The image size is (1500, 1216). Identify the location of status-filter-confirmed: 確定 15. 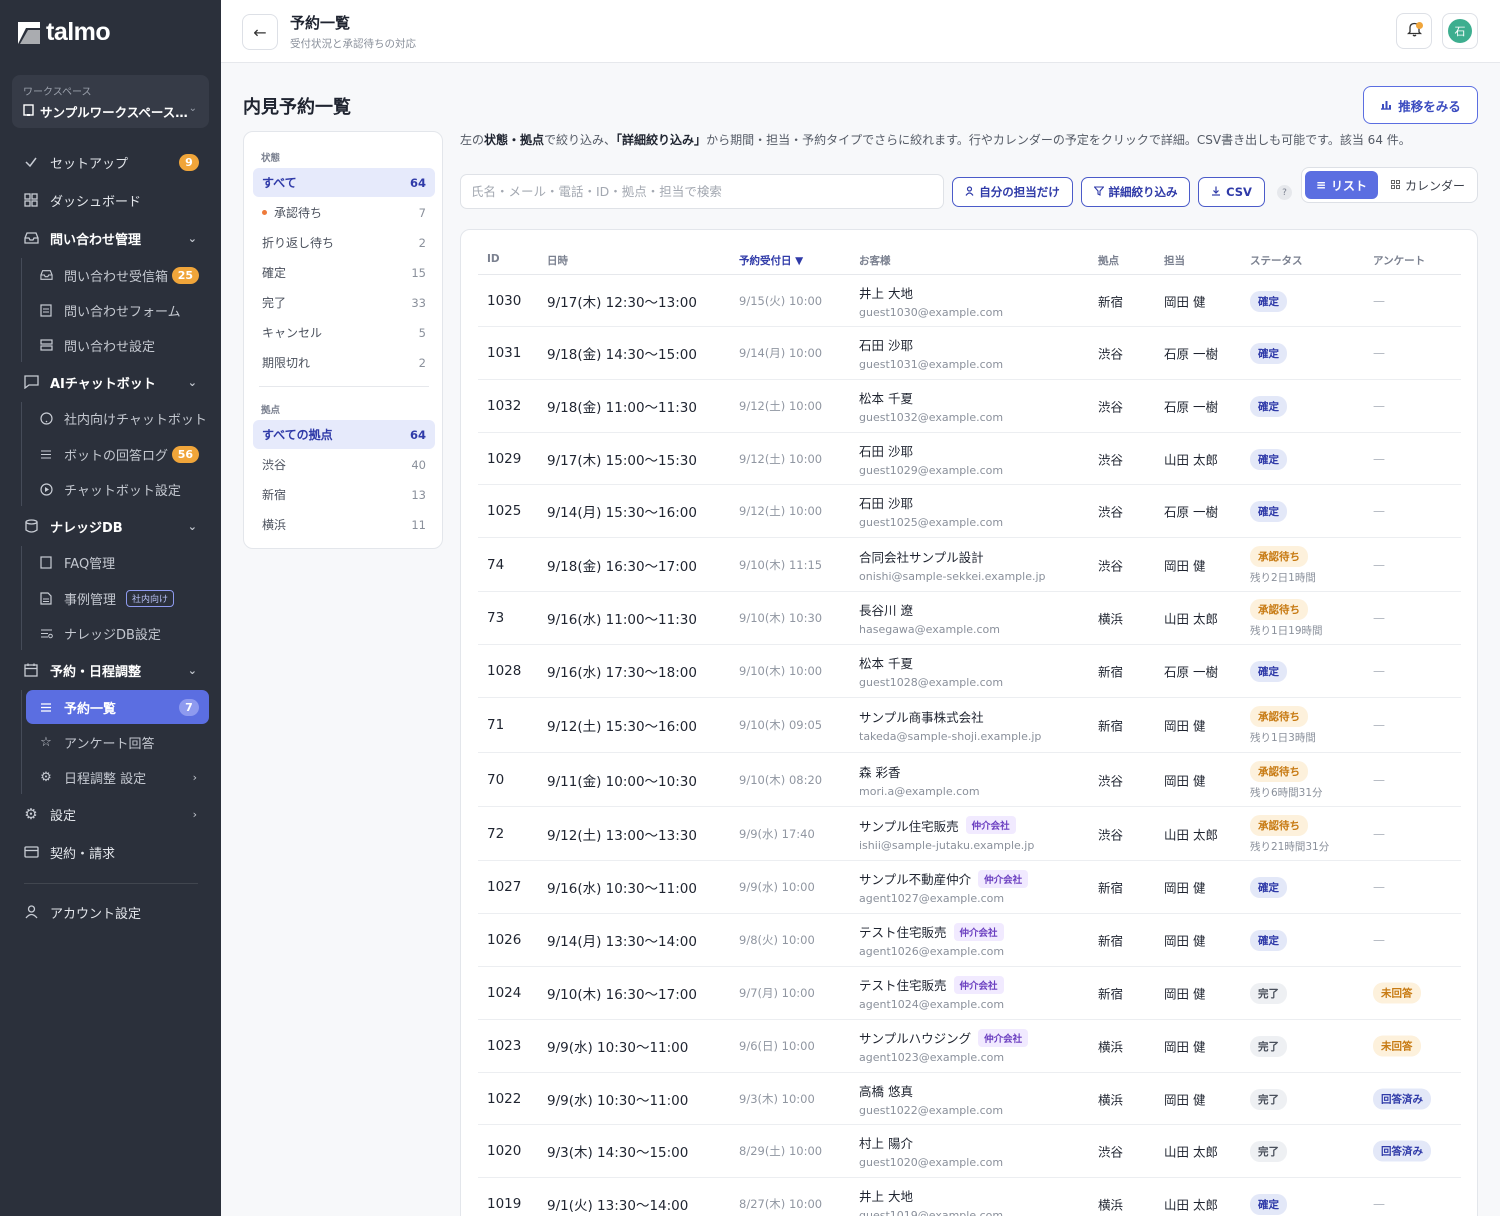
(344, 272).